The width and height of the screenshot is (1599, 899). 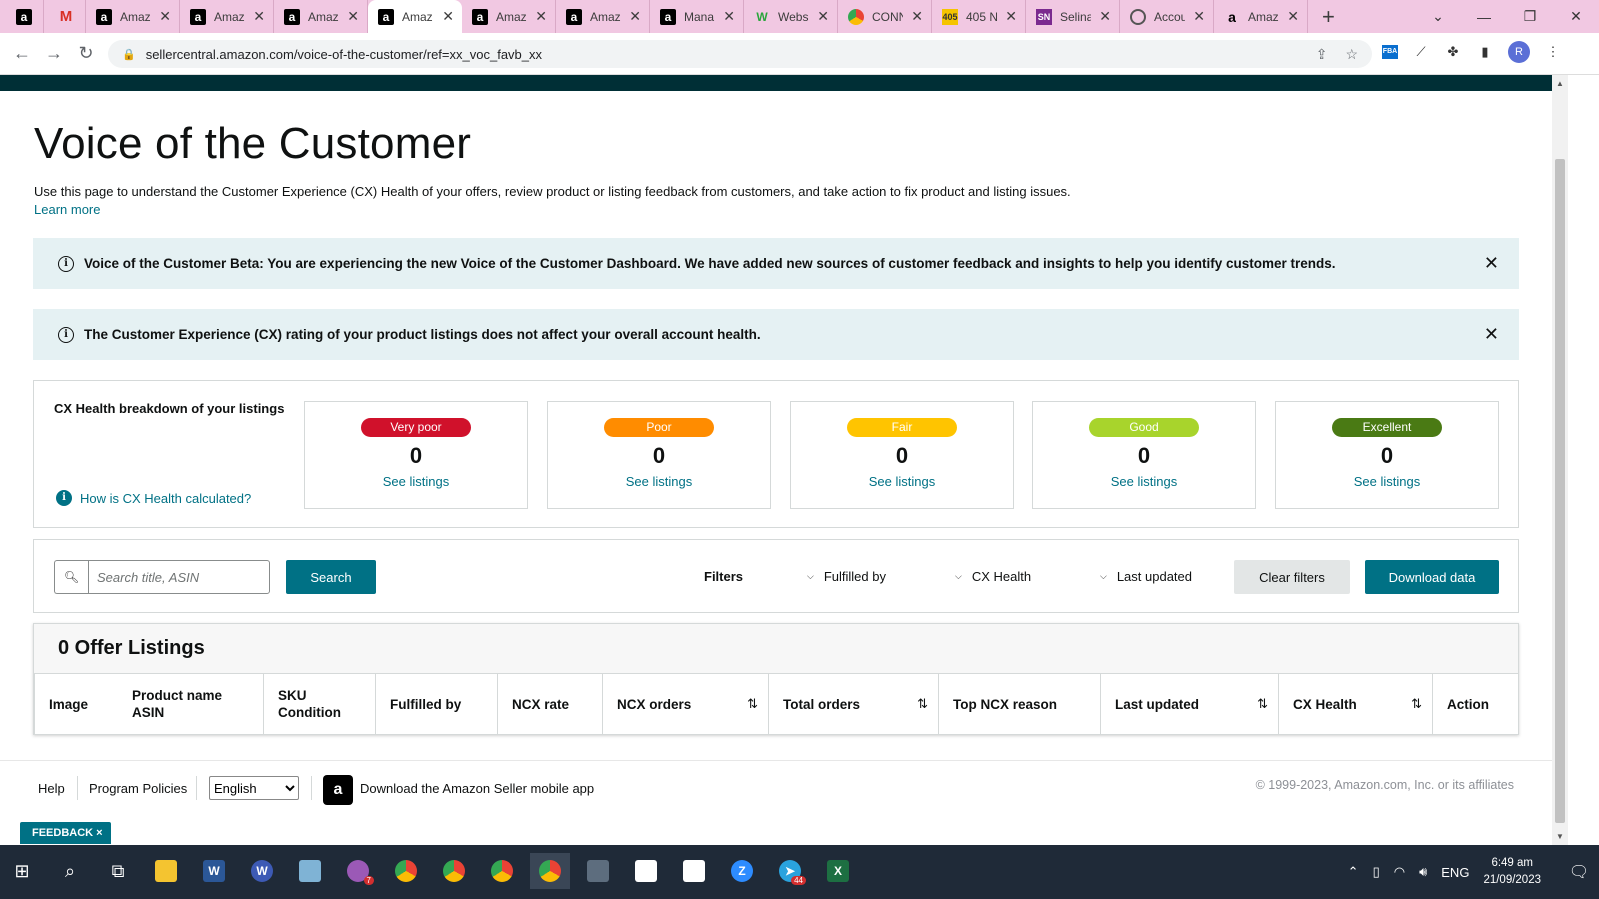 What do you see at coordinates (1512, 872) in the screenshot?
I see `clock: 6:49 am 21/09/2023` at bounding box center [1512, 872].